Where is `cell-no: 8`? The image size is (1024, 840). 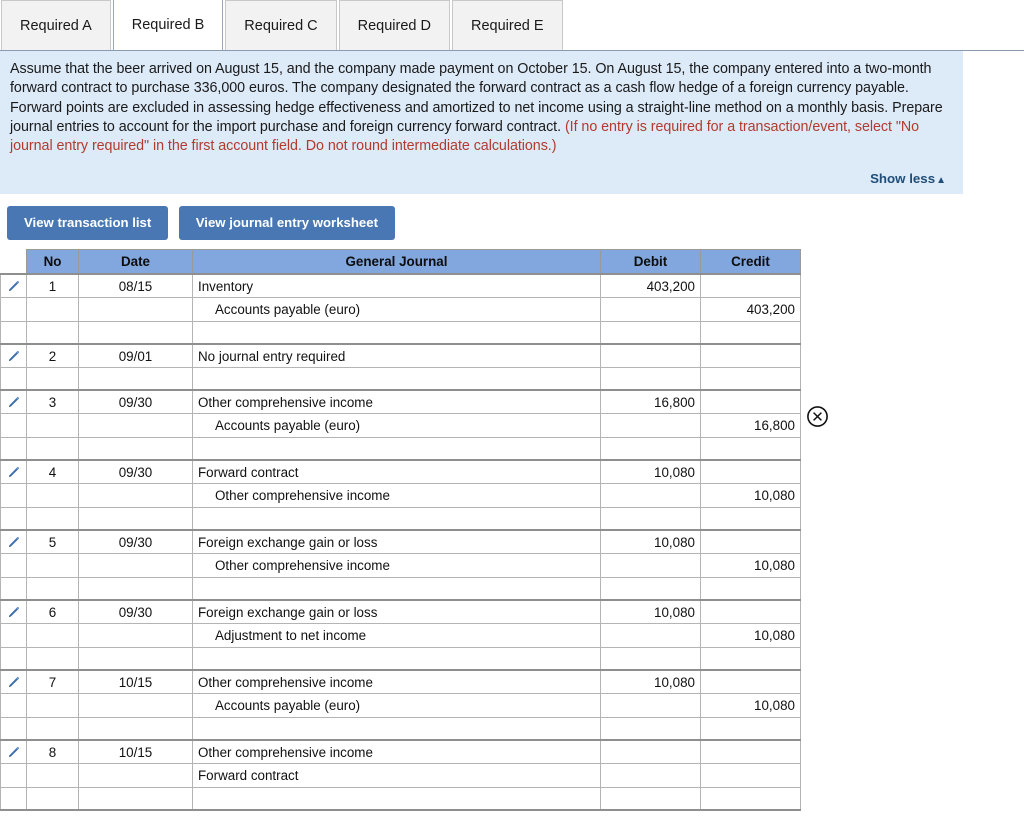
cell-no: 8 is located at coordinates (52, 751).